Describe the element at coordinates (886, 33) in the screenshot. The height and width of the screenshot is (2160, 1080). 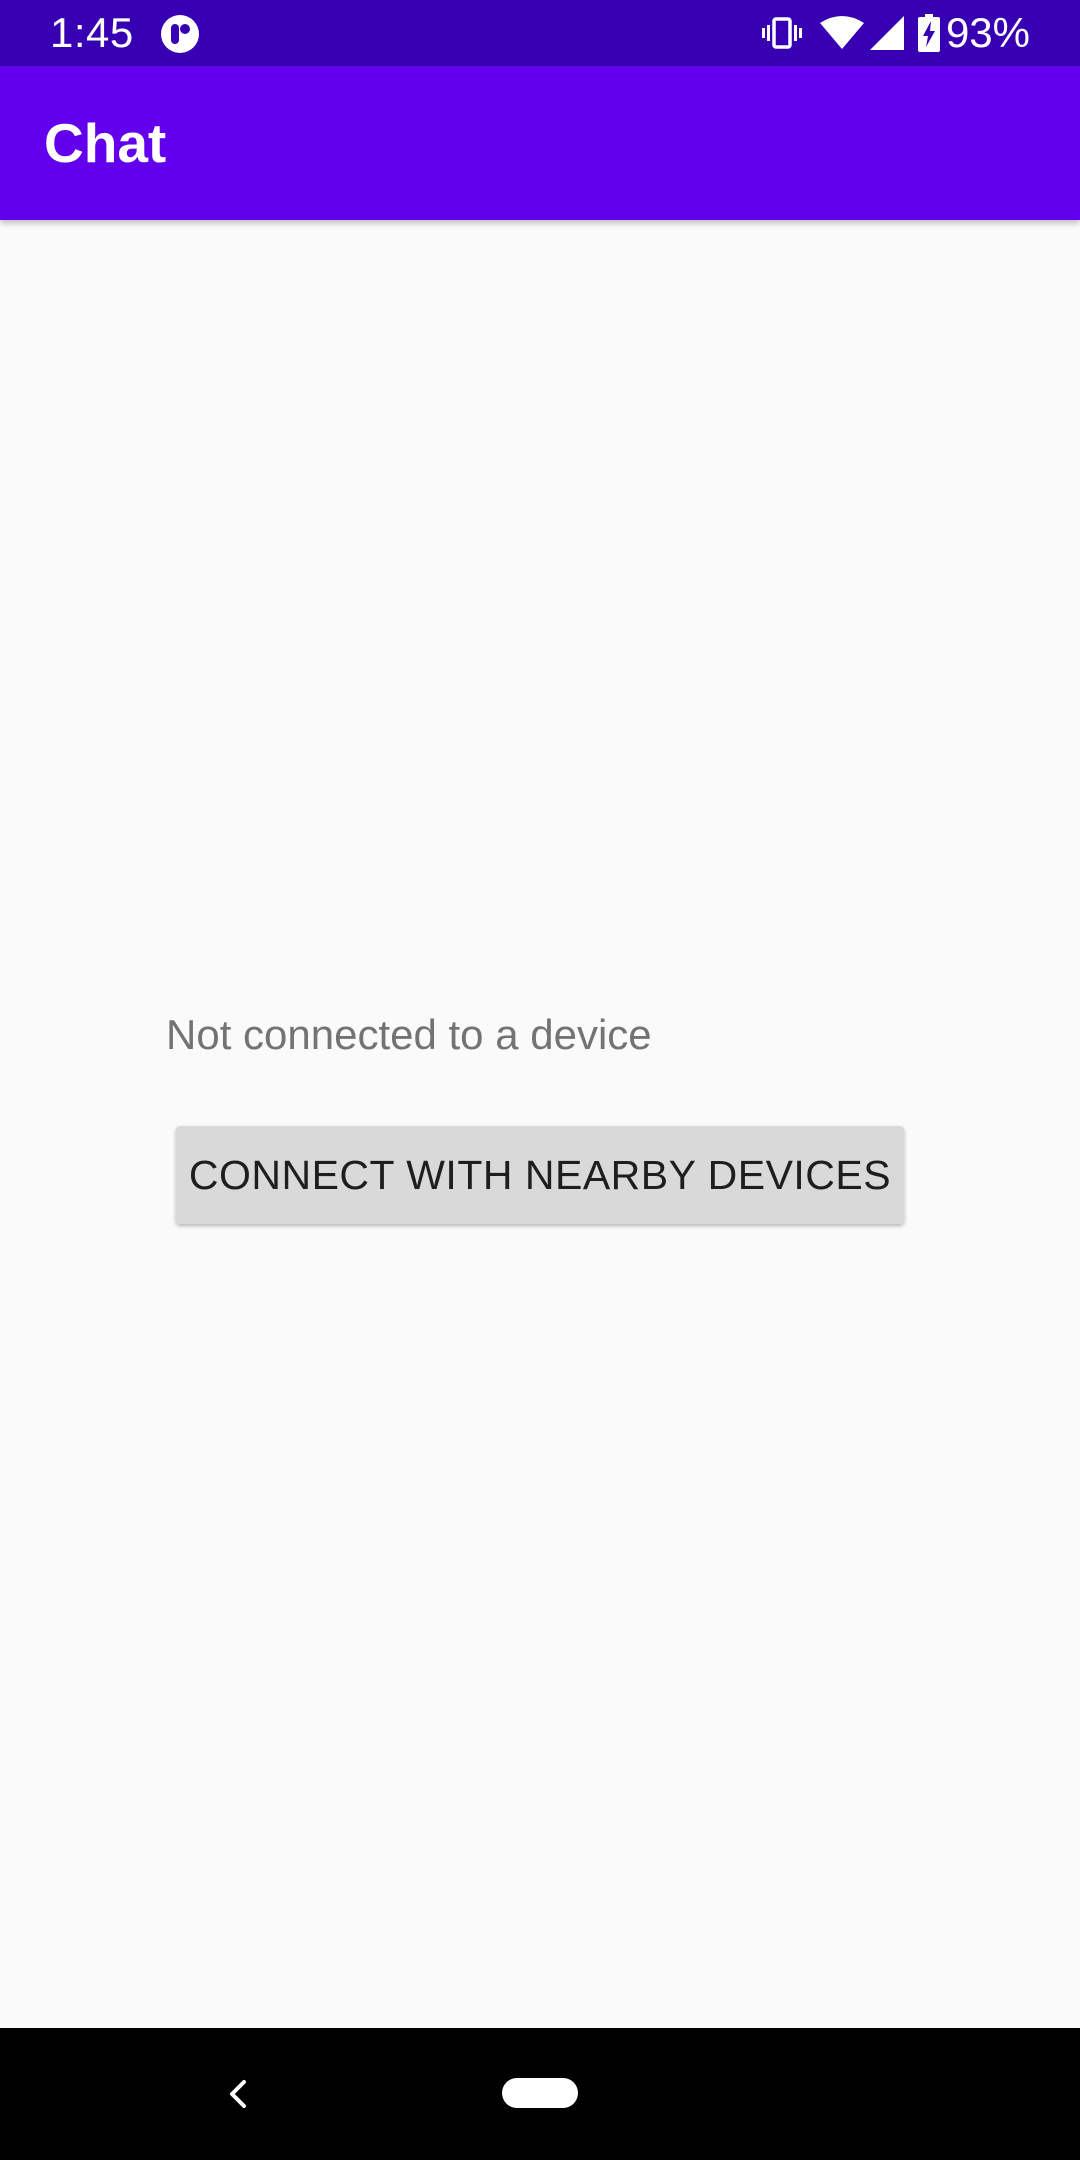
I see `cell-signal-icon` at that location.